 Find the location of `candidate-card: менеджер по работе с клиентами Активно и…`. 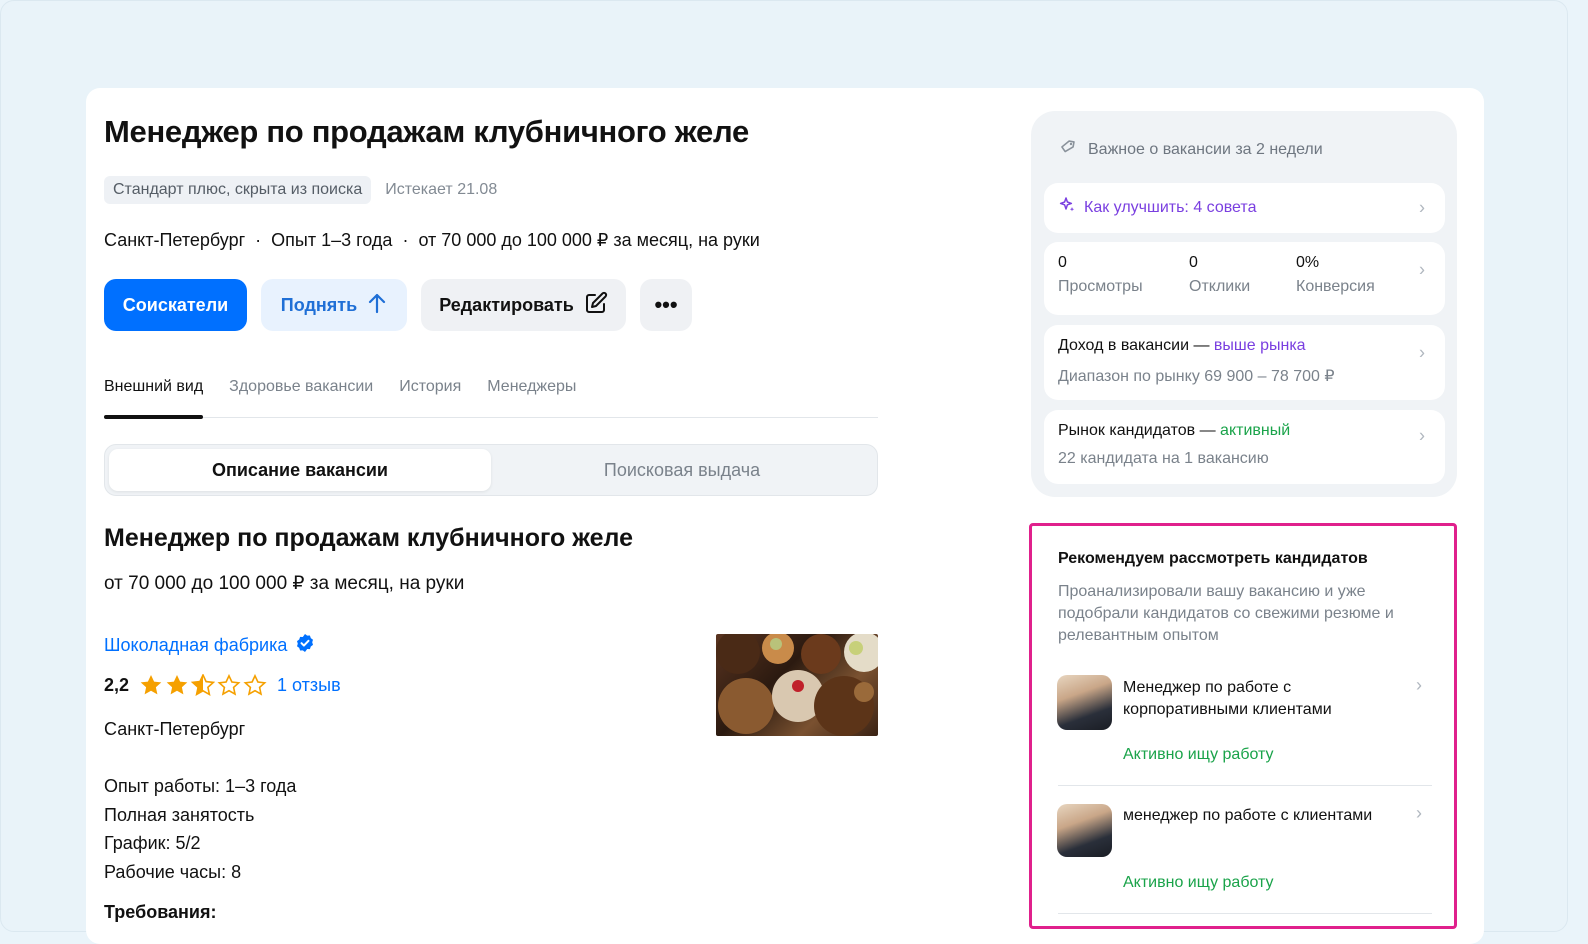

candidate-card: менеджер по работе с клиентами Активно и… is located at coordinates (1244, 848).